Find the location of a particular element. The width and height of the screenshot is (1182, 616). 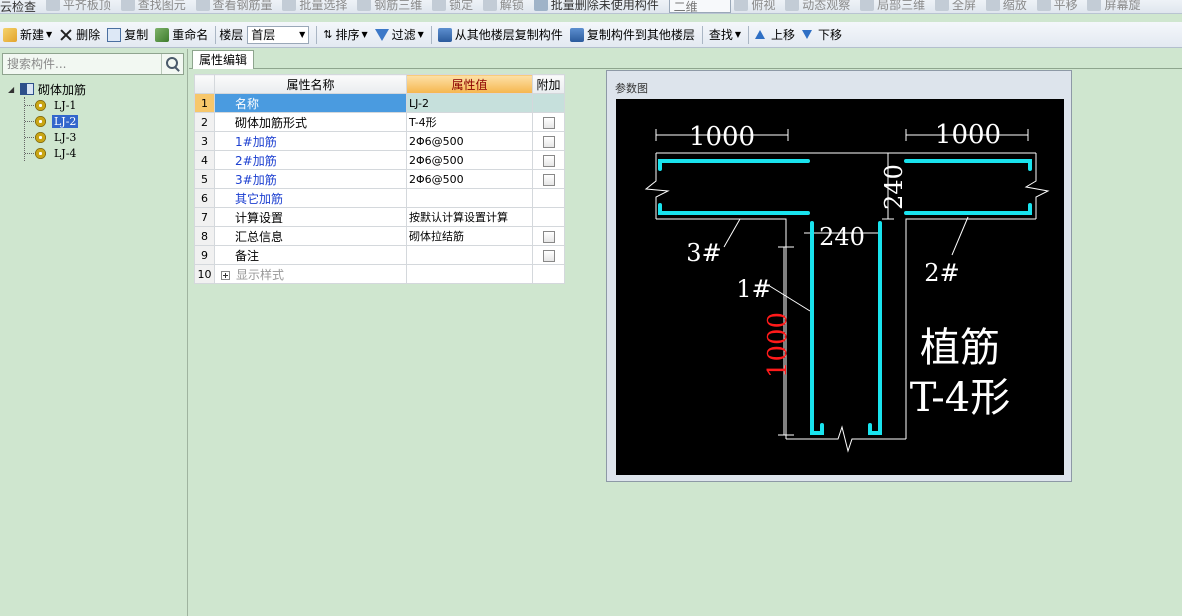

unlock-icon is located at coordinates (489, 5).